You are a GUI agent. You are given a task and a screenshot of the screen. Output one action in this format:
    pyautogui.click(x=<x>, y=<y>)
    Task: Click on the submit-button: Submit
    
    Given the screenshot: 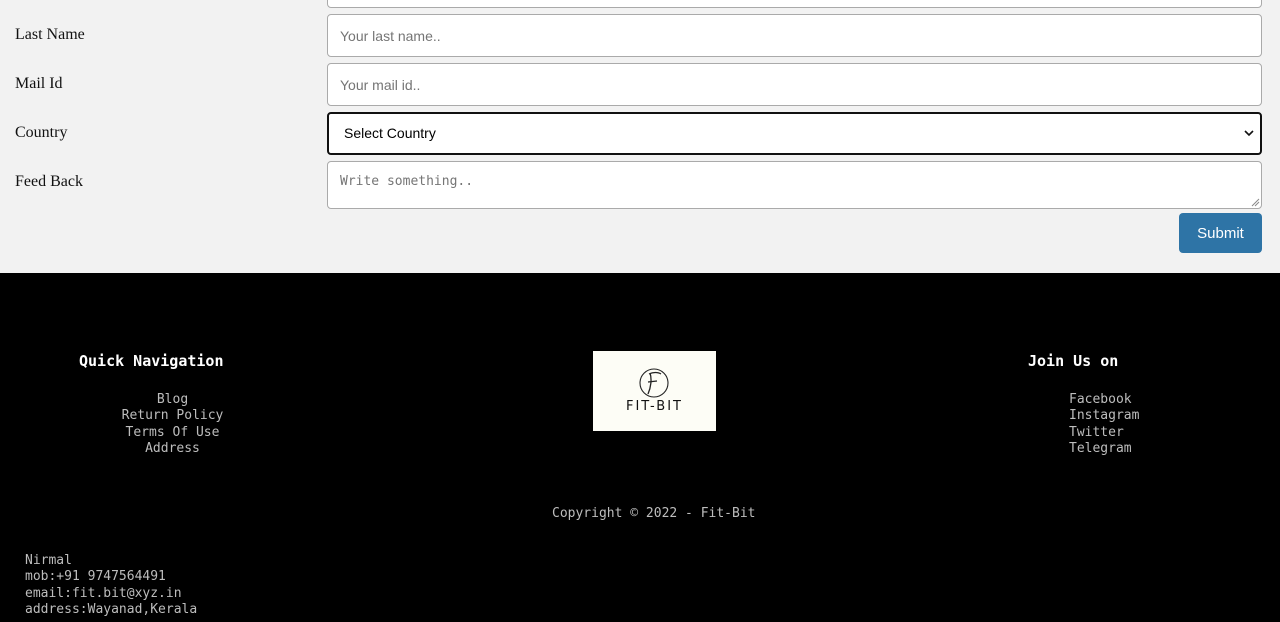 What is the action you would take?
    pyautogui.click(x=1220, y=233)
    